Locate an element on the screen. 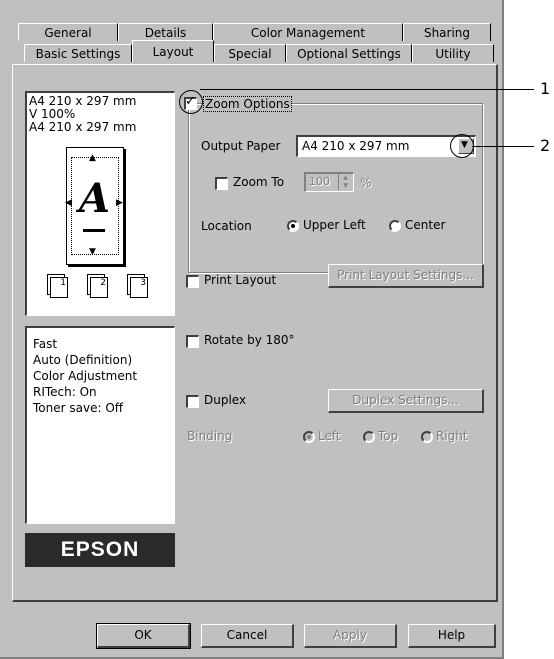  binding-label: Binding is located at coordinates (210, 436).